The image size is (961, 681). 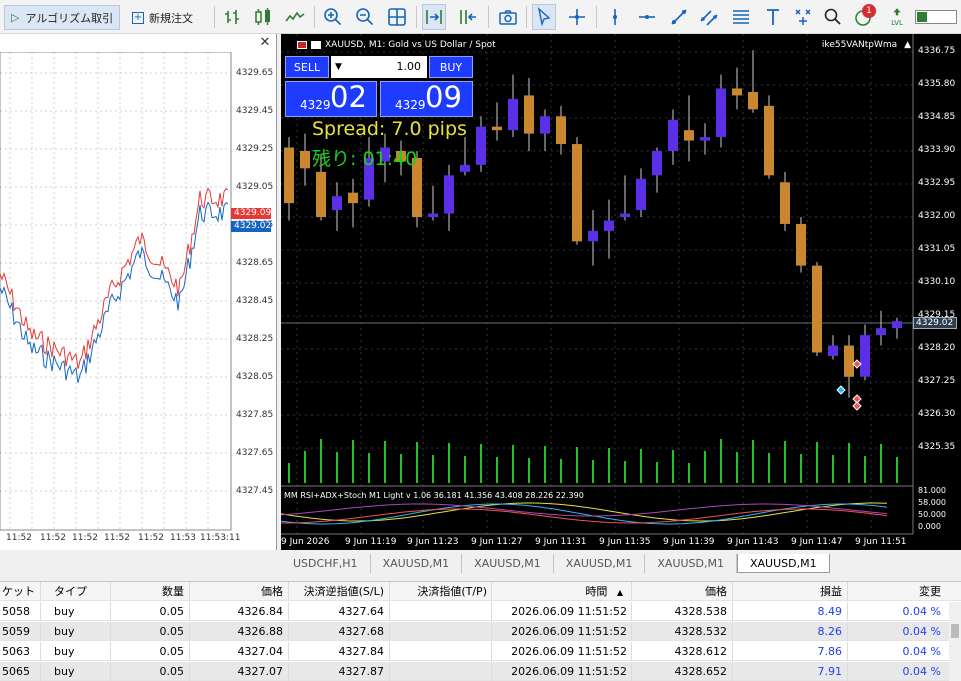 I want to click on close-icon: ✕, so click(x=265, y=43).